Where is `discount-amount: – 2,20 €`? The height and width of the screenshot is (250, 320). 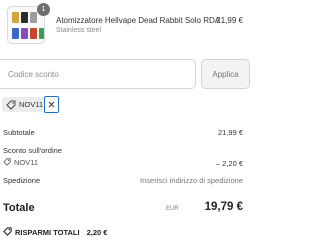 discount-amount: – 2,20 € is located at coordinates (229, 163).